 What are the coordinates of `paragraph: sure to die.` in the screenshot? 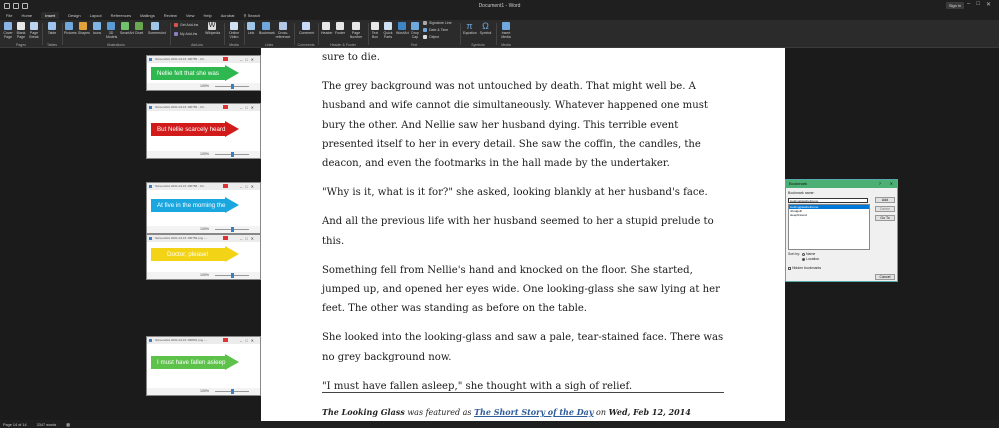 It's located at (523, 57).